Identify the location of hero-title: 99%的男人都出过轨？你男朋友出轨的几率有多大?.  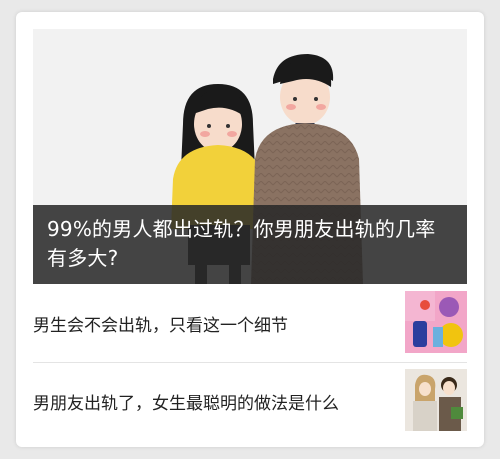
(250, 244).